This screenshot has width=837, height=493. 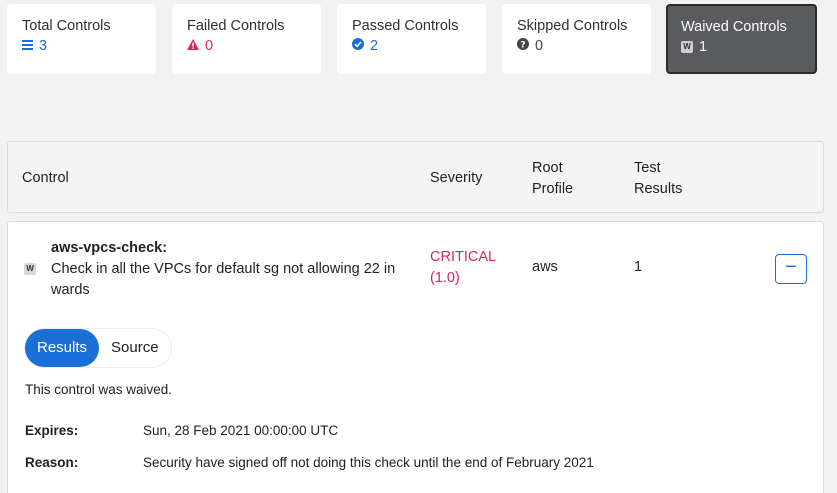 I want to click on column-header-control: Control, so click(x=45, y=178).